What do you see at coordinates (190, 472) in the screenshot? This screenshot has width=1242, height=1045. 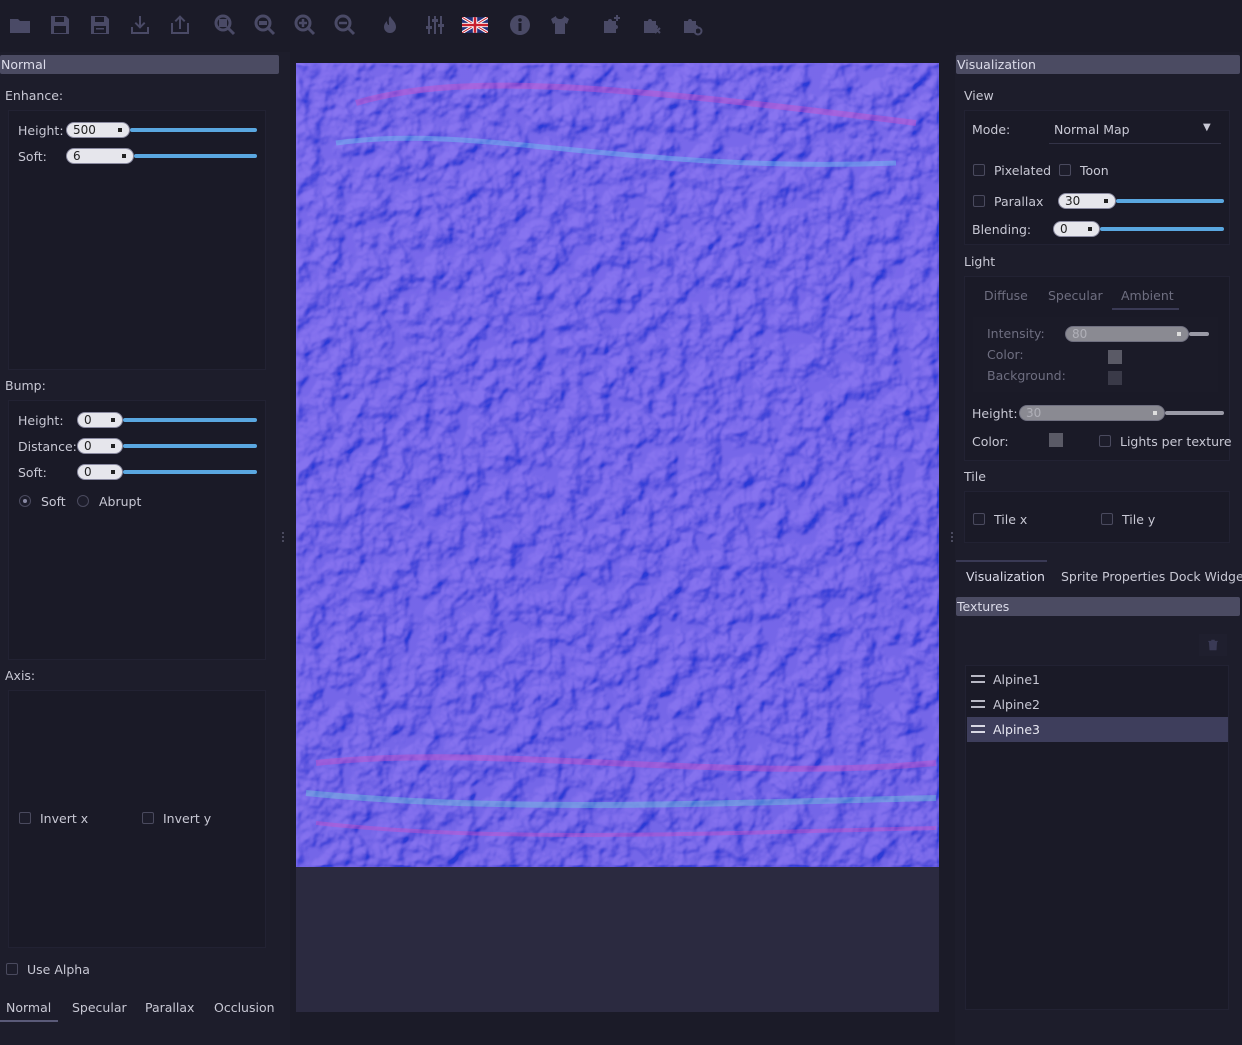 I see `bump-soft-slider` at bounding box center [190, 472].